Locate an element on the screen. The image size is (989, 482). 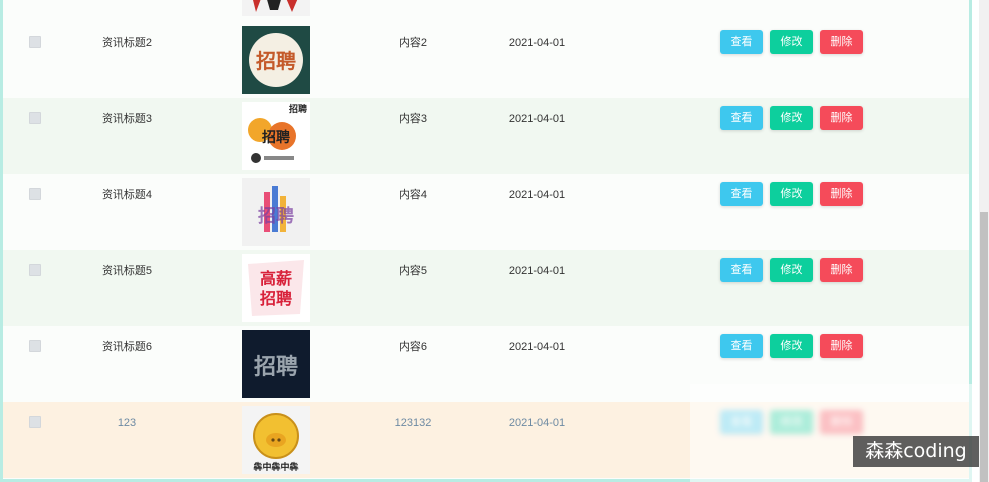
row-title: 资讯标题3 is located at coordinates (127, 119).